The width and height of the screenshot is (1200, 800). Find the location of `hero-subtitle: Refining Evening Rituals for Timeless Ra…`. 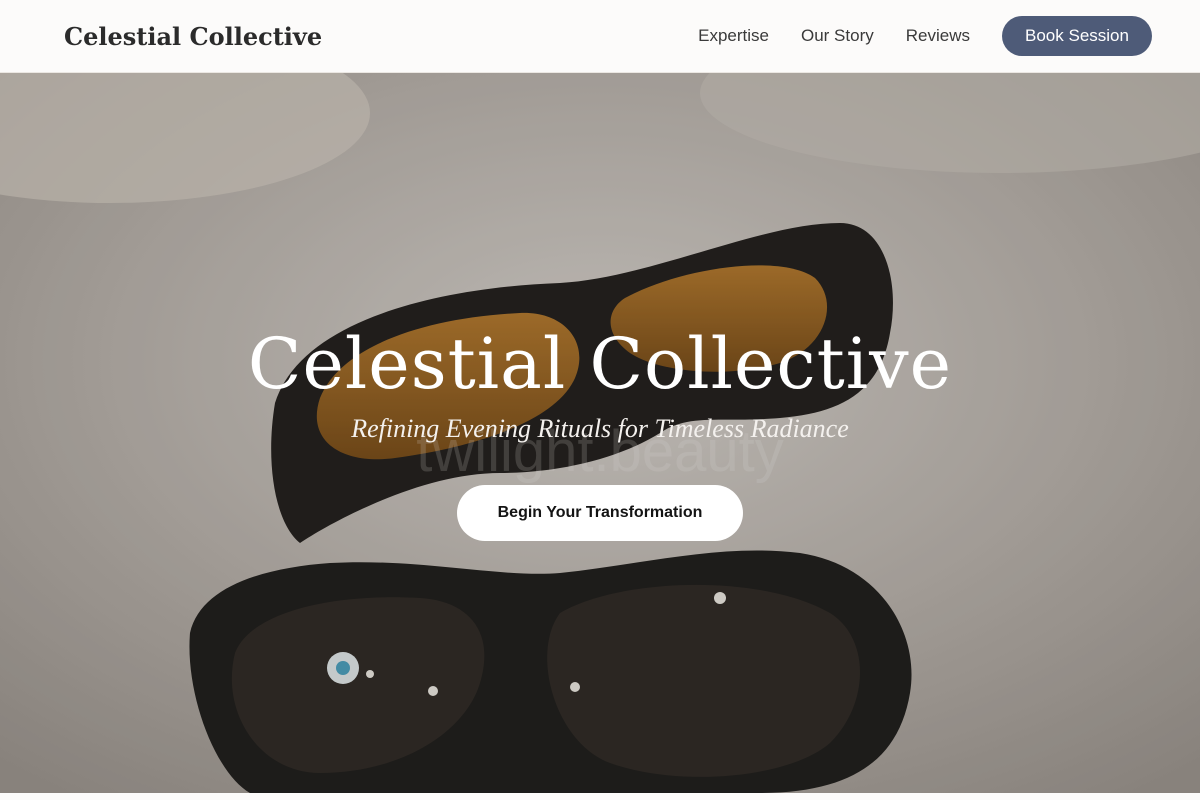

hero-subtitle: Refining Evening Rituals for Timeless Ra… is located at coordinates (600, 428).